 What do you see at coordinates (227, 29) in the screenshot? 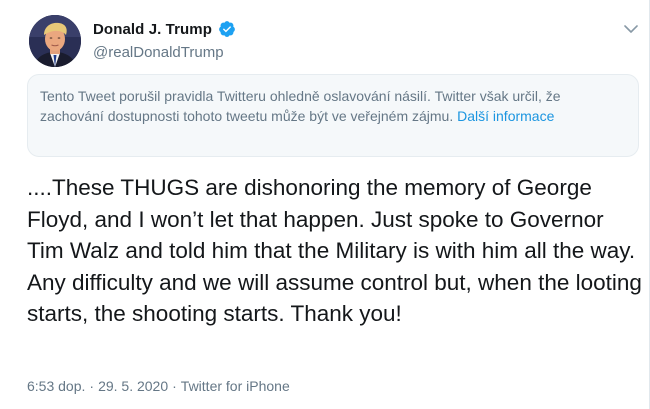
I see `verified-badge-icon` at bounding box center [227, 29].